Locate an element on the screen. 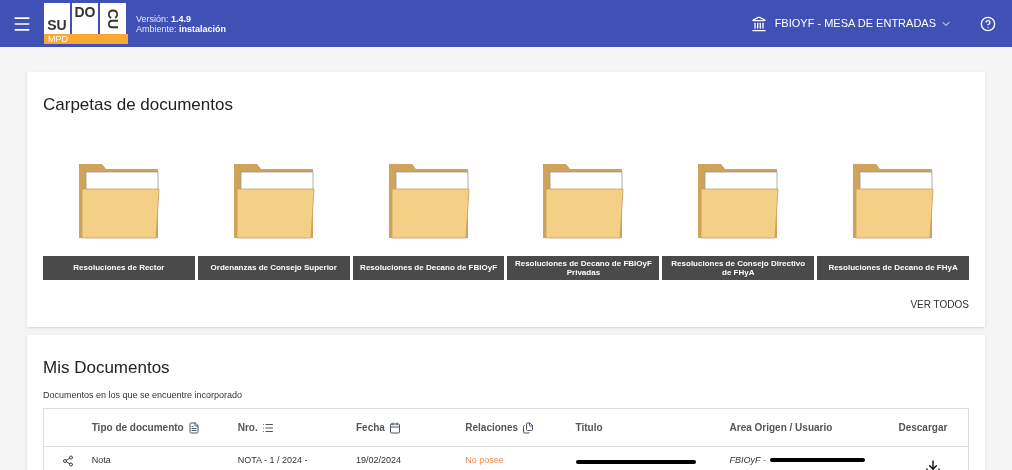  building-icon is located at coordinates (758, 23).